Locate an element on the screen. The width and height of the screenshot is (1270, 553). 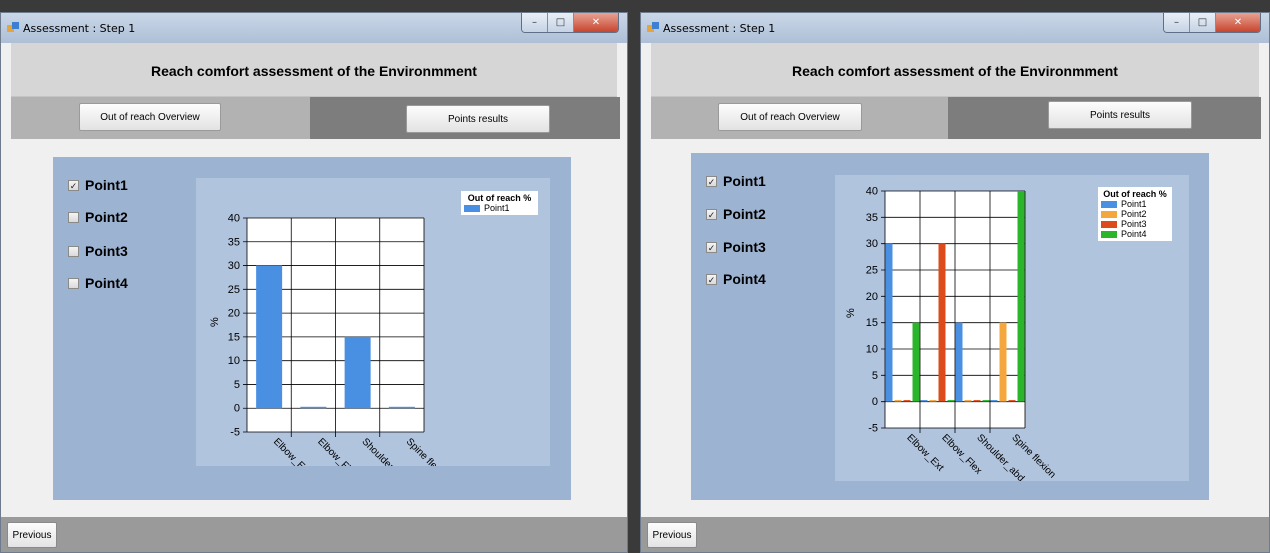
window-title: Assessment : Step 1 is located at coordinates (719, 28).